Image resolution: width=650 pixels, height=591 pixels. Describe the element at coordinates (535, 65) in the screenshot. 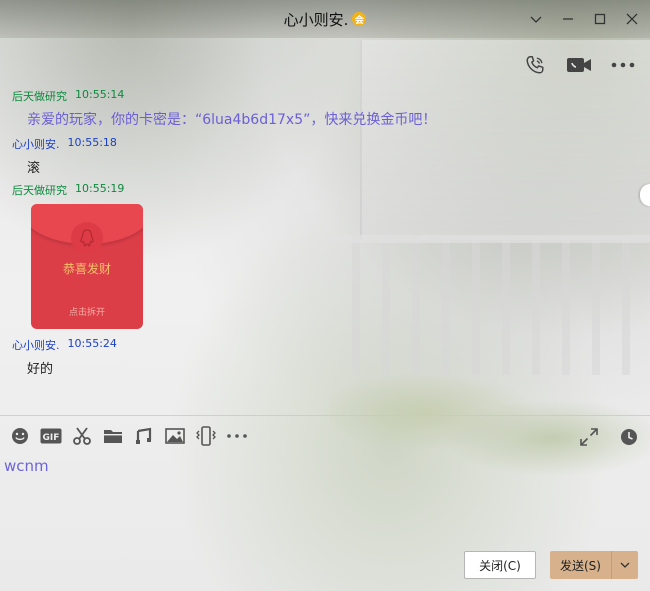

I see `phone-icon` at that location.